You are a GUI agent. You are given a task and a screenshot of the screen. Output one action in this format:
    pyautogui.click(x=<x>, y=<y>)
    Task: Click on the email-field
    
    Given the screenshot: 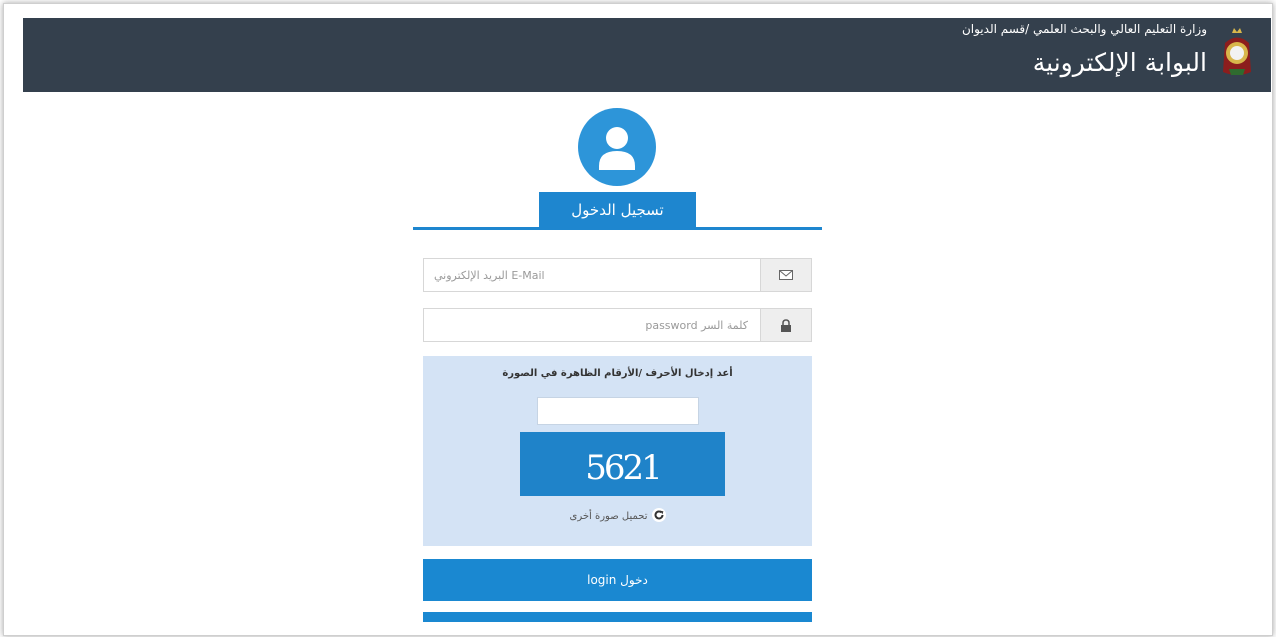 What is the action you would take?
    pyautogui.click(x=617, y=275)
    